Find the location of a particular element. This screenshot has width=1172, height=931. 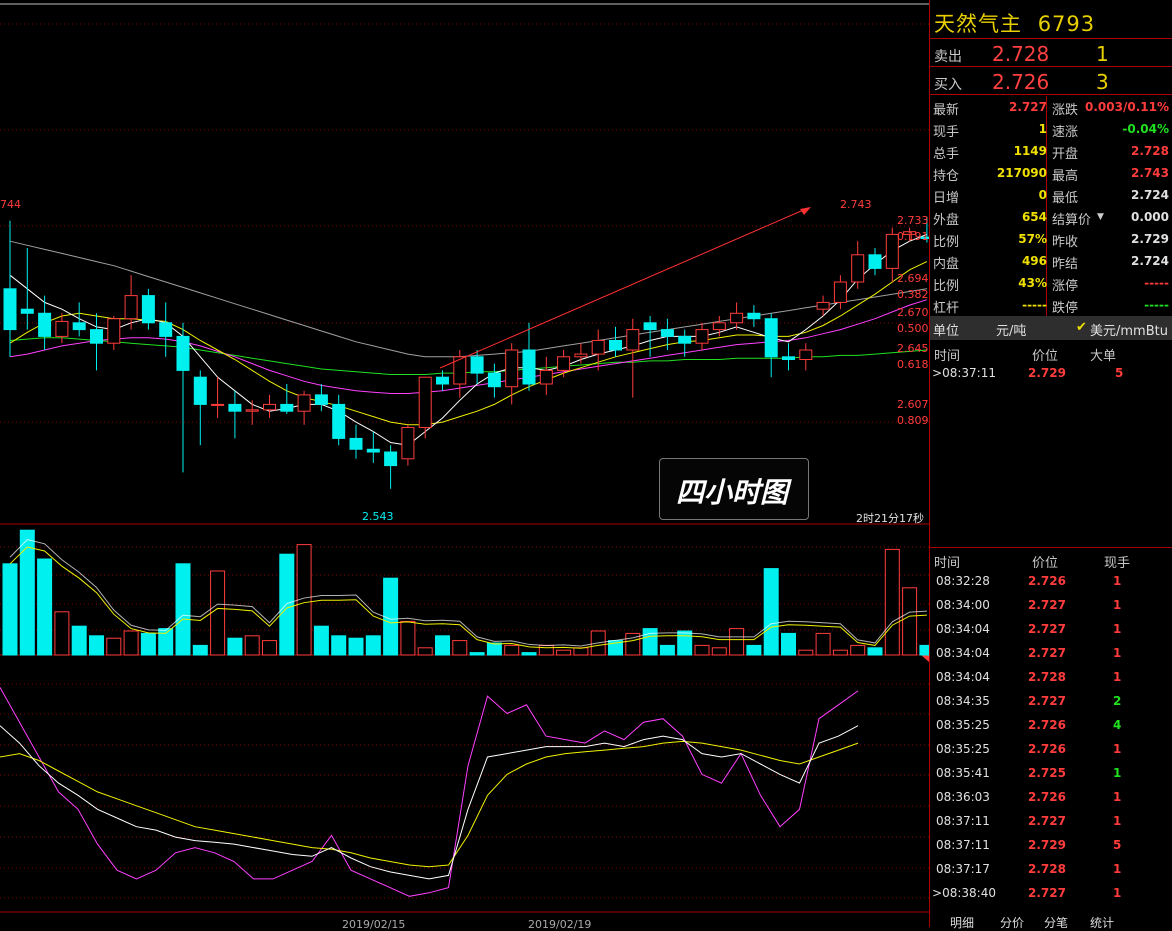

big-order-time: >08:37:11 is located at coordinates (964, 373).